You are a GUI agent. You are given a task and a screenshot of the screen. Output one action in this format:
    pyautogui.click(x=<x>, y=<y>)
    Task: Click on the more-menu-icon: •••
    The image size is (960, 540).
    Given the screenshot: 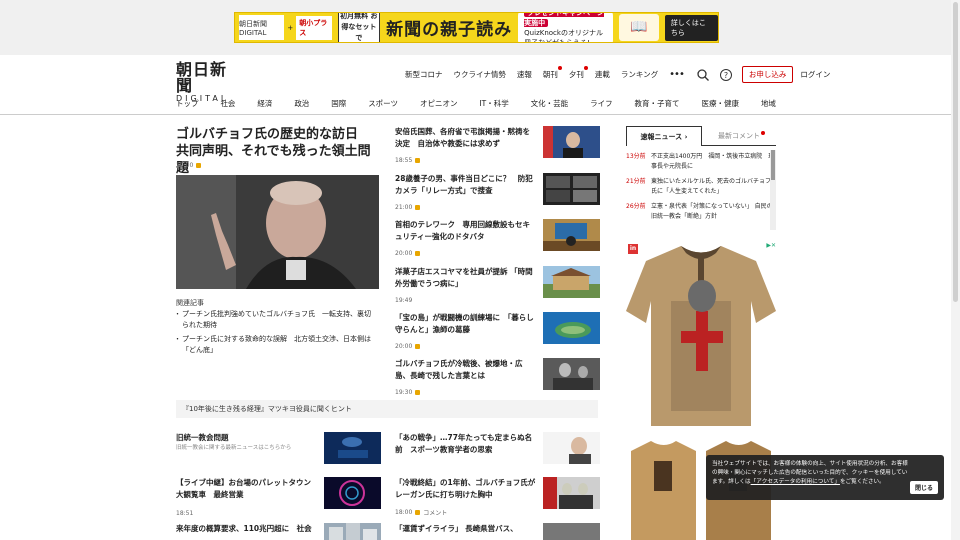 What is the action you would take?
    pyautogui.click(x=677, y=74)
    